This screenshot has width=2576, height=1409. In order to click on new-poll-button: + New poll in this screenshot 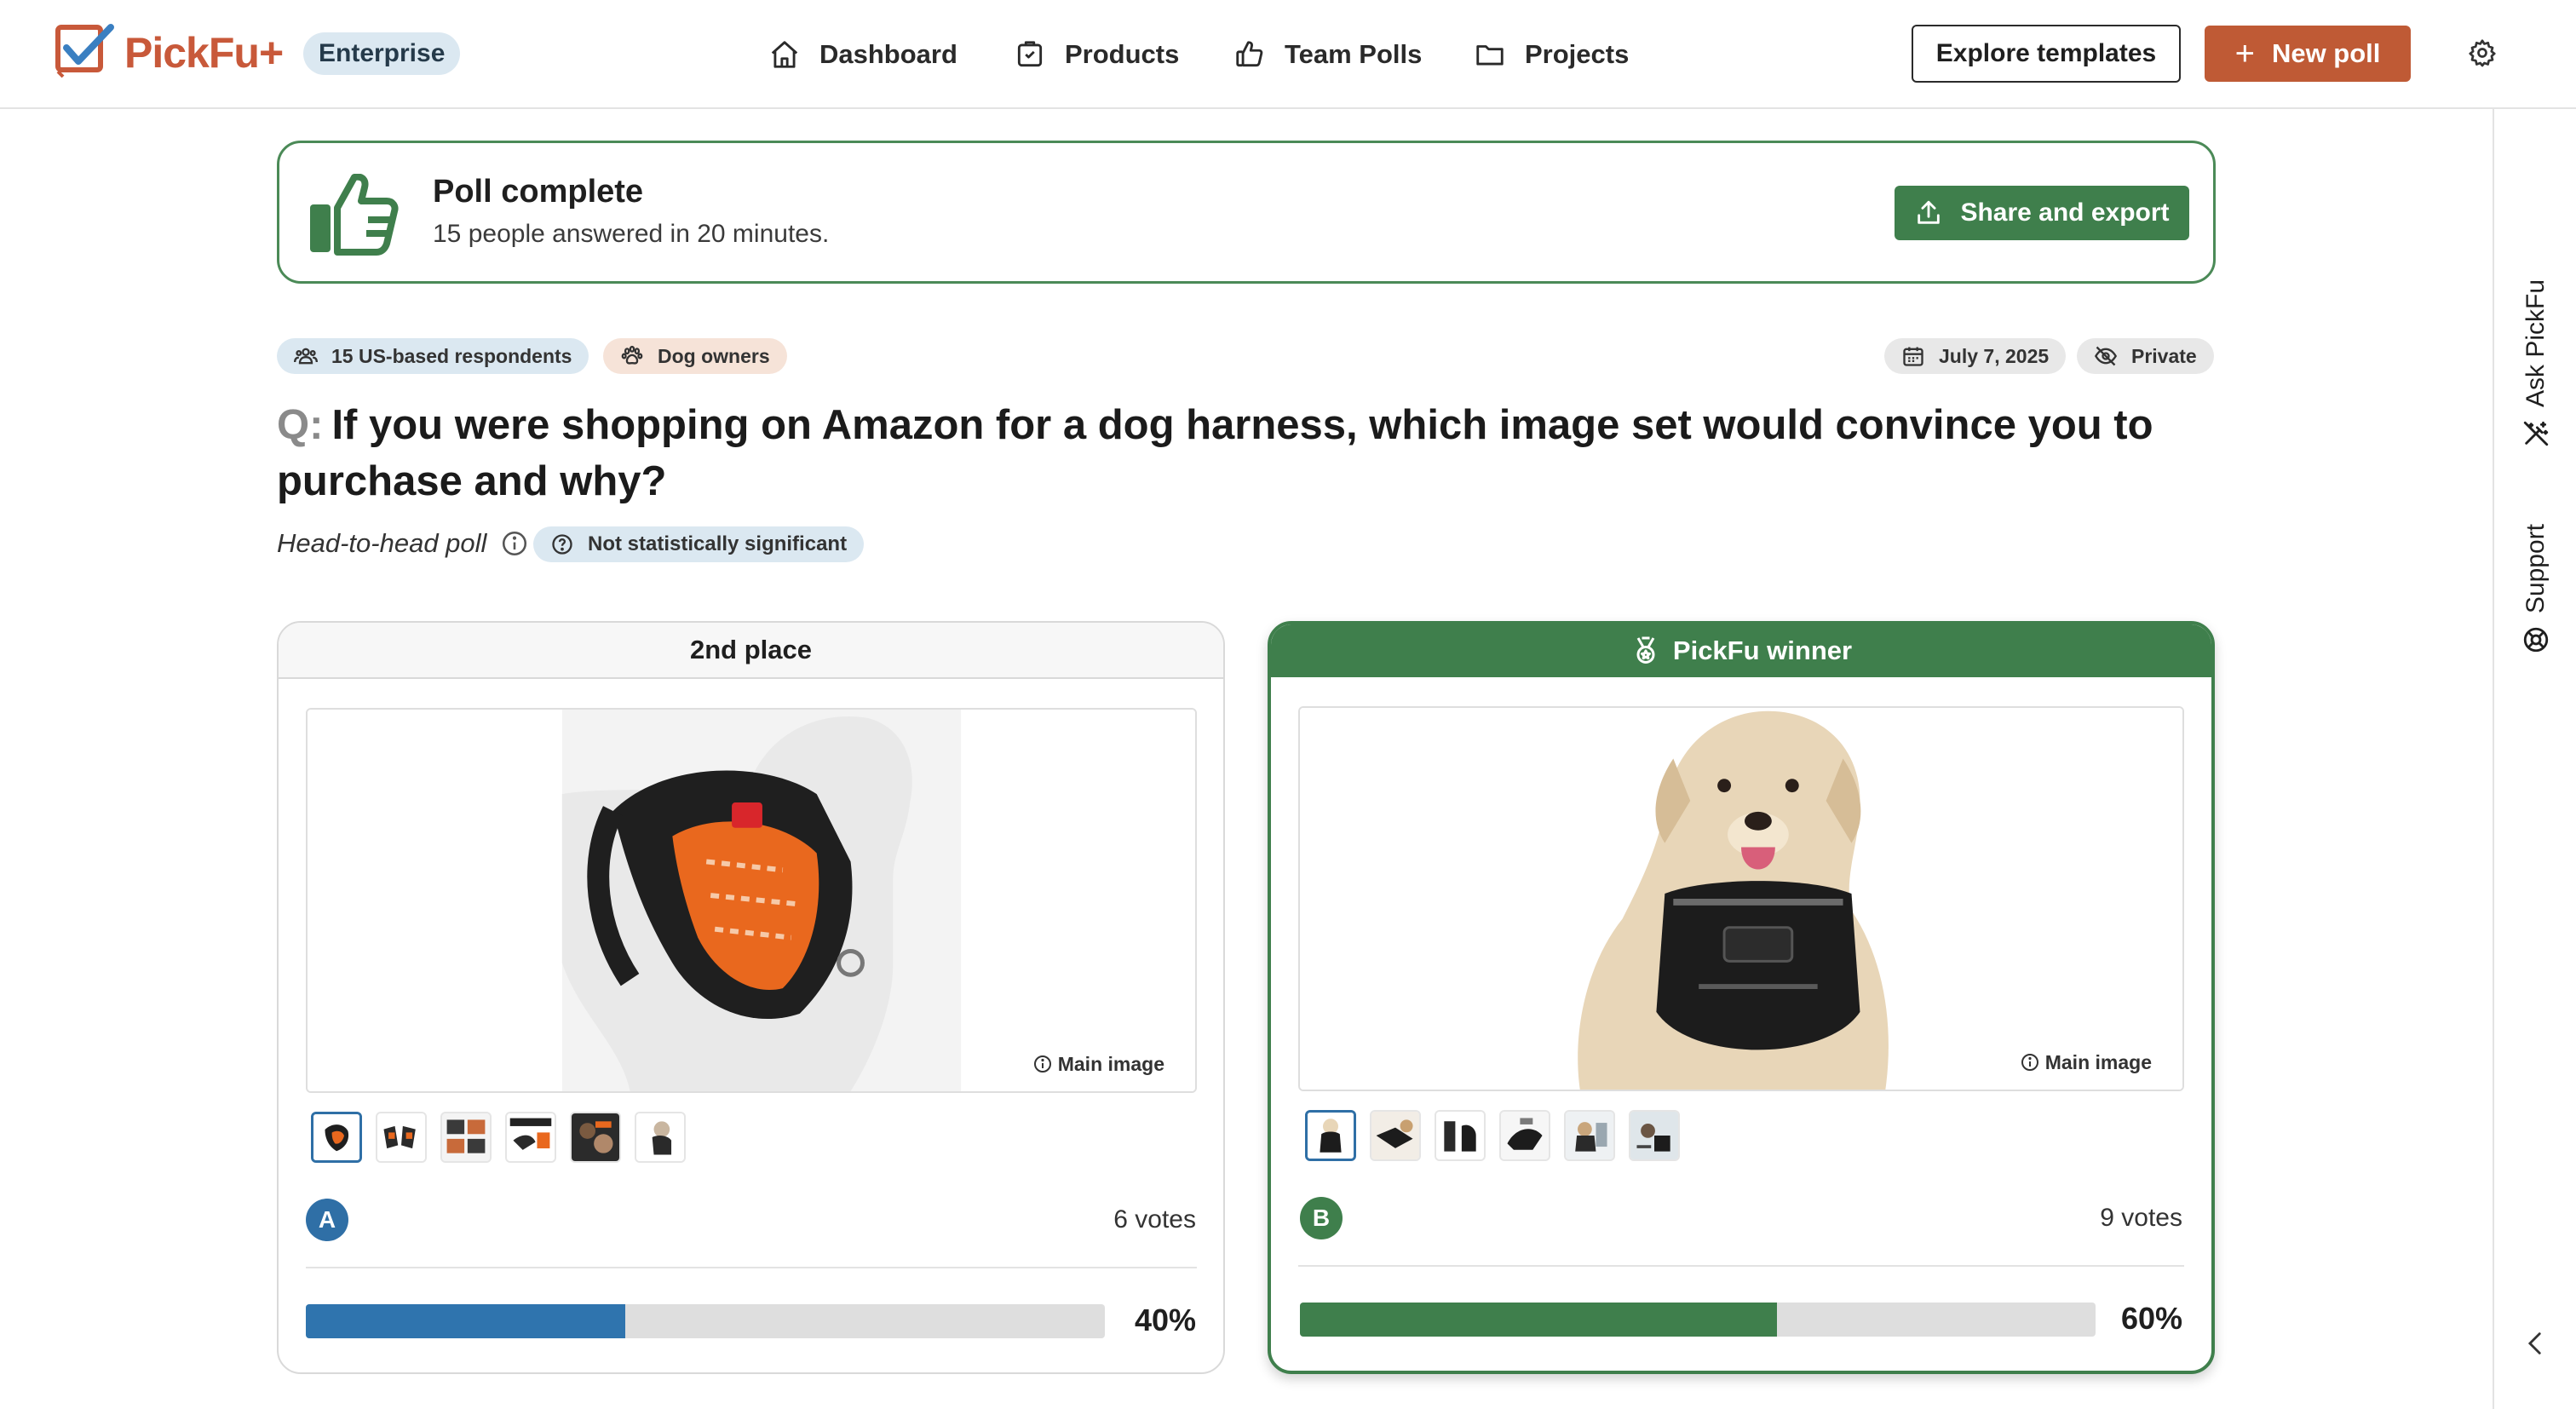, I will do `click(2308, 54)`.